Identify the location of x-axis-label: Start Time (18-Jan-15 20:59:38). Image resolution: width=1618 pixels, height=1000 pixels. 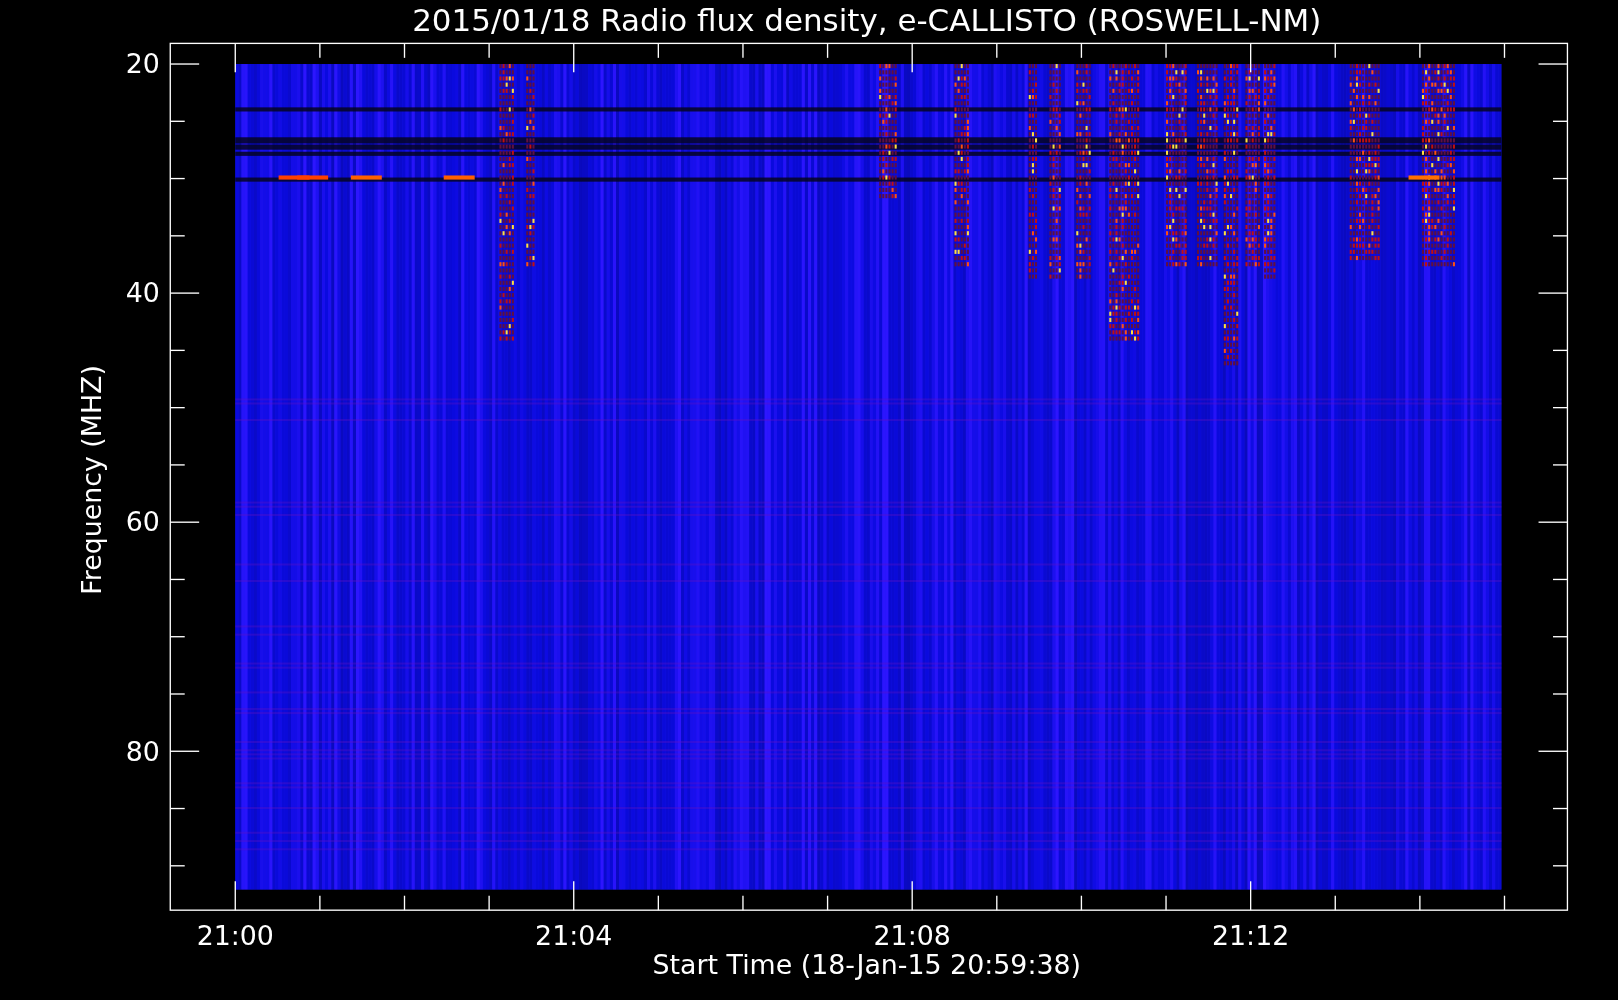
(866, 965).